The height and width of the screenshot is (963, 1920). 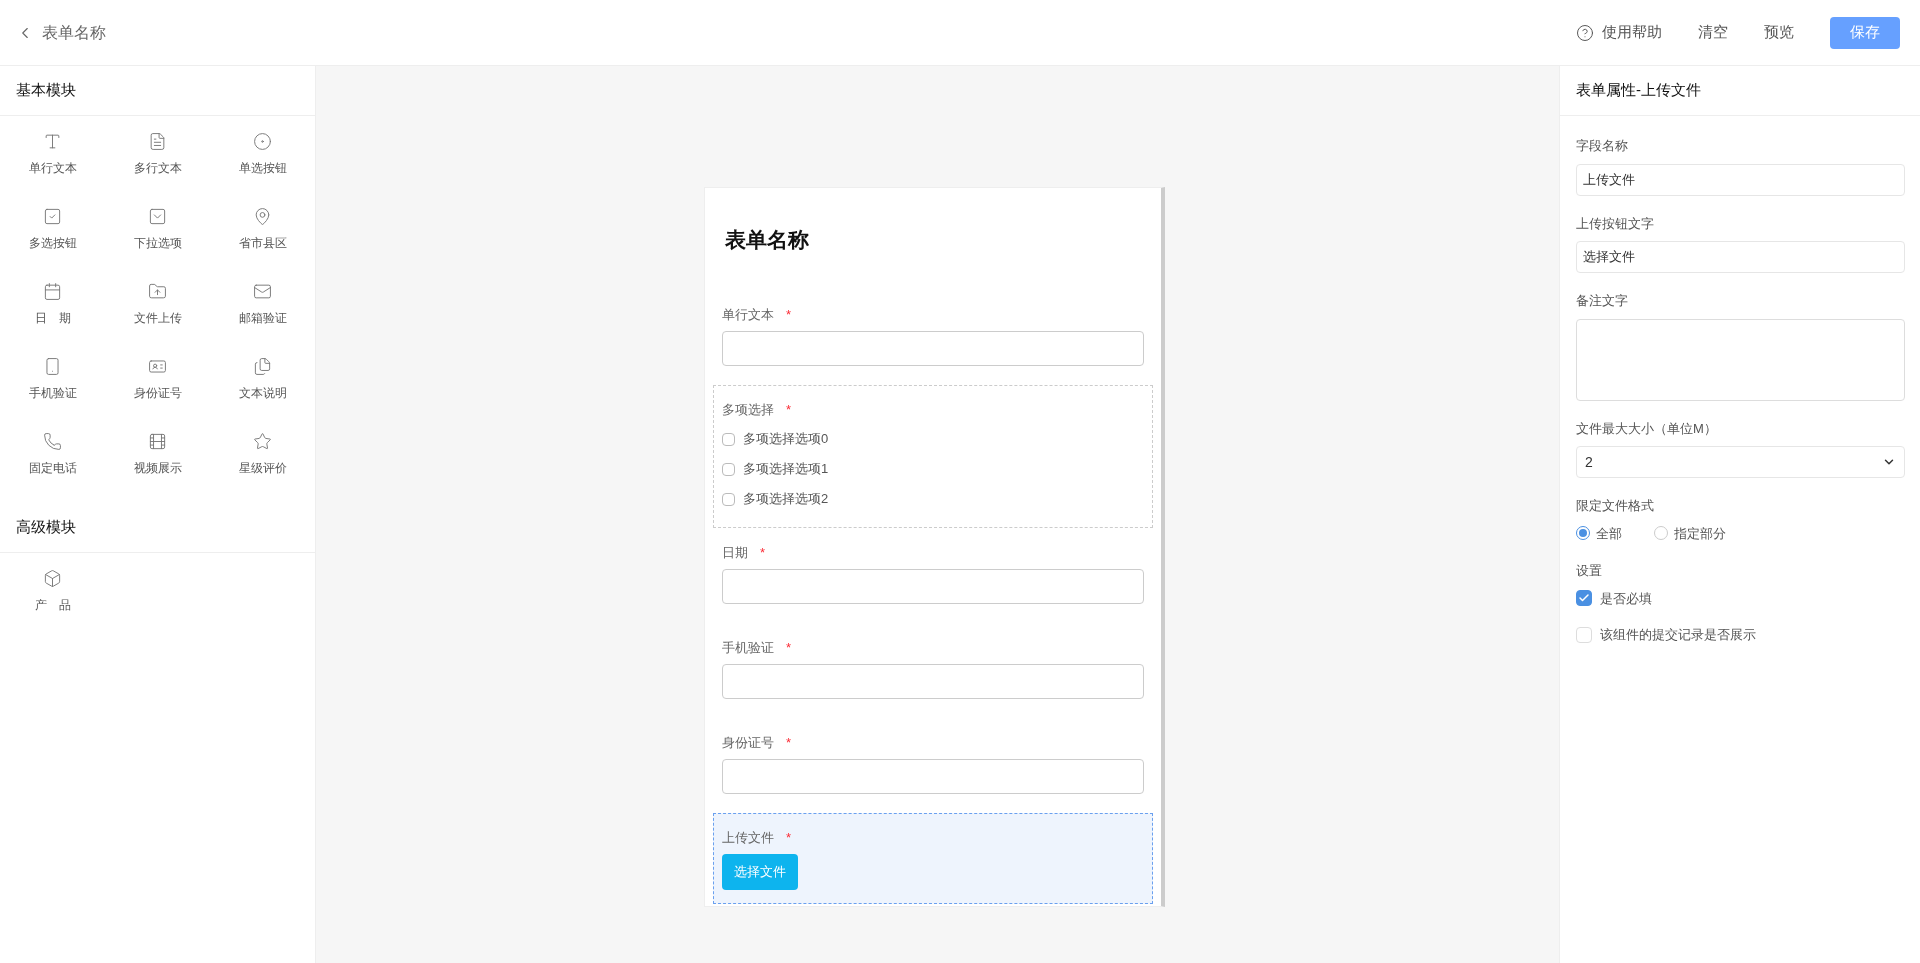 I want to click on property-label: 字段名称, so click(x=1602, y=146).